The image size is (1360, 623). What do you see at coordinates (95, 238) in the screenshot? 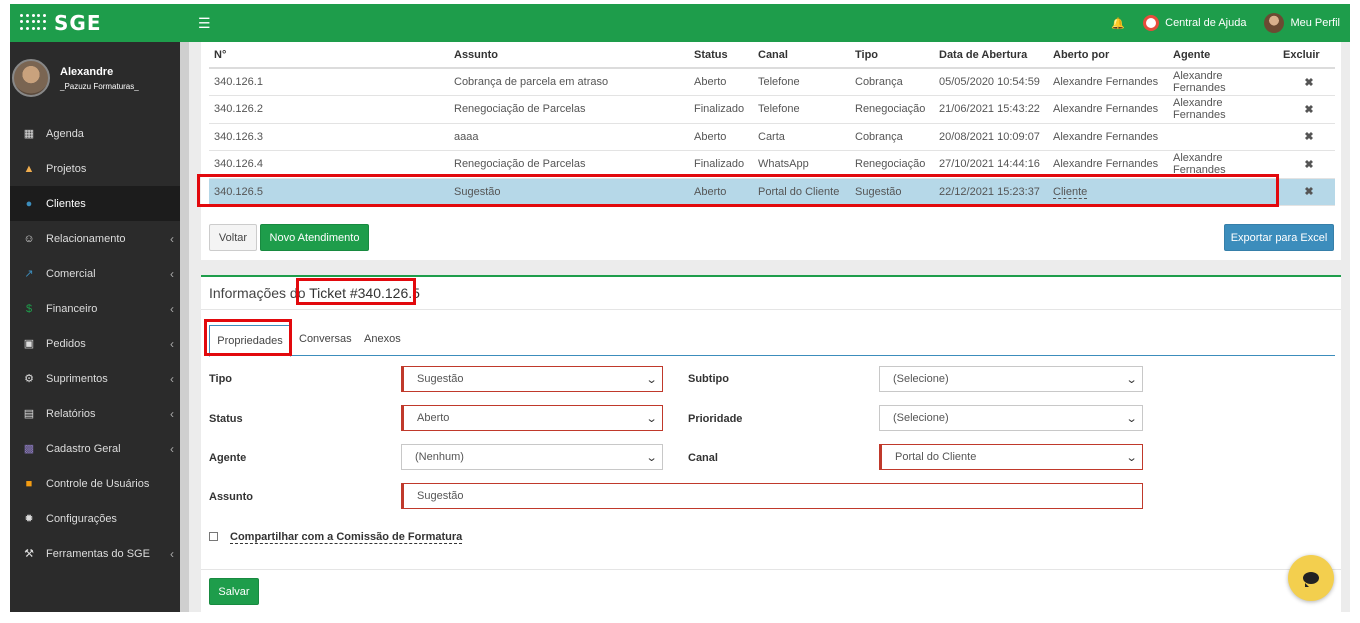
I see `sidebar-item-relacionamento: ☺ Relacionamento ‹` at bounding box center [95, 238].